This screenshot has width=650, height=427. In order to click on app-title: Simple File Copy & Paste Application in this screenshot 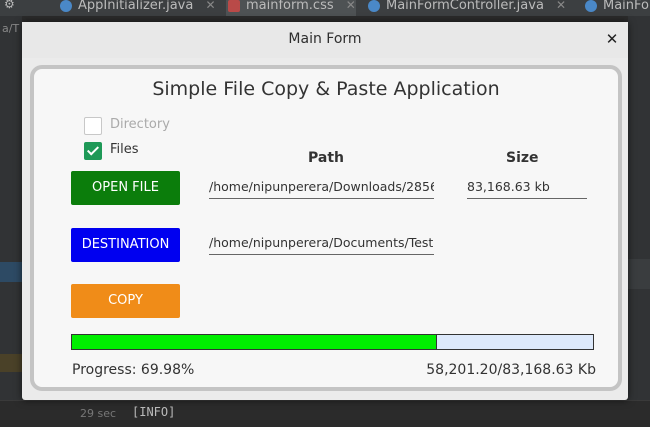, I will do `click(326, 89)`.